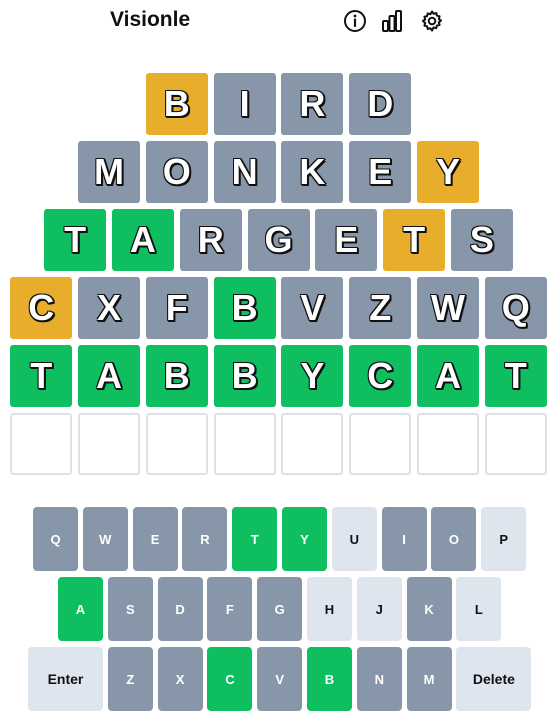  Describe the element at coordinates (312, 308) in the screenshot. I see `letter-tile: V` at that location.